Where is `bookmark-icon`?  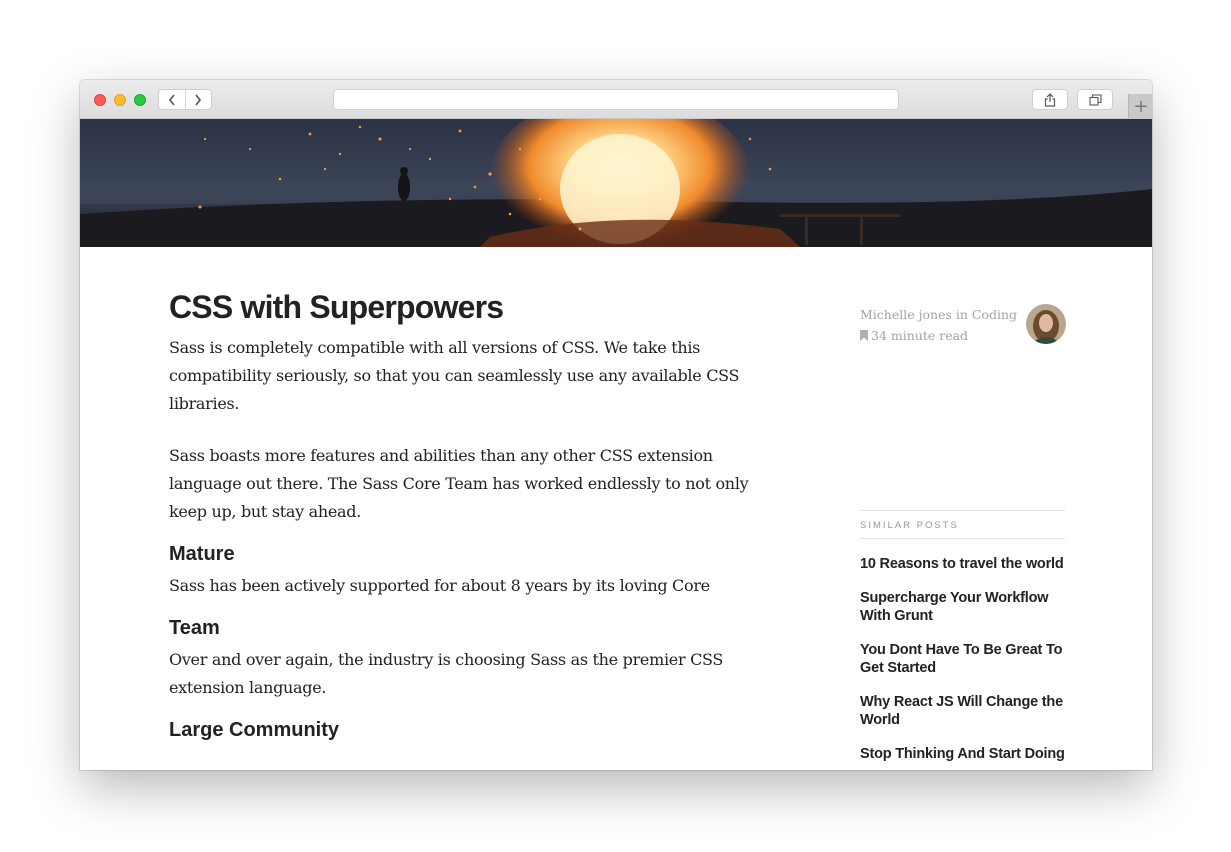 bookmark-icon is located at coordinates (864, 335).